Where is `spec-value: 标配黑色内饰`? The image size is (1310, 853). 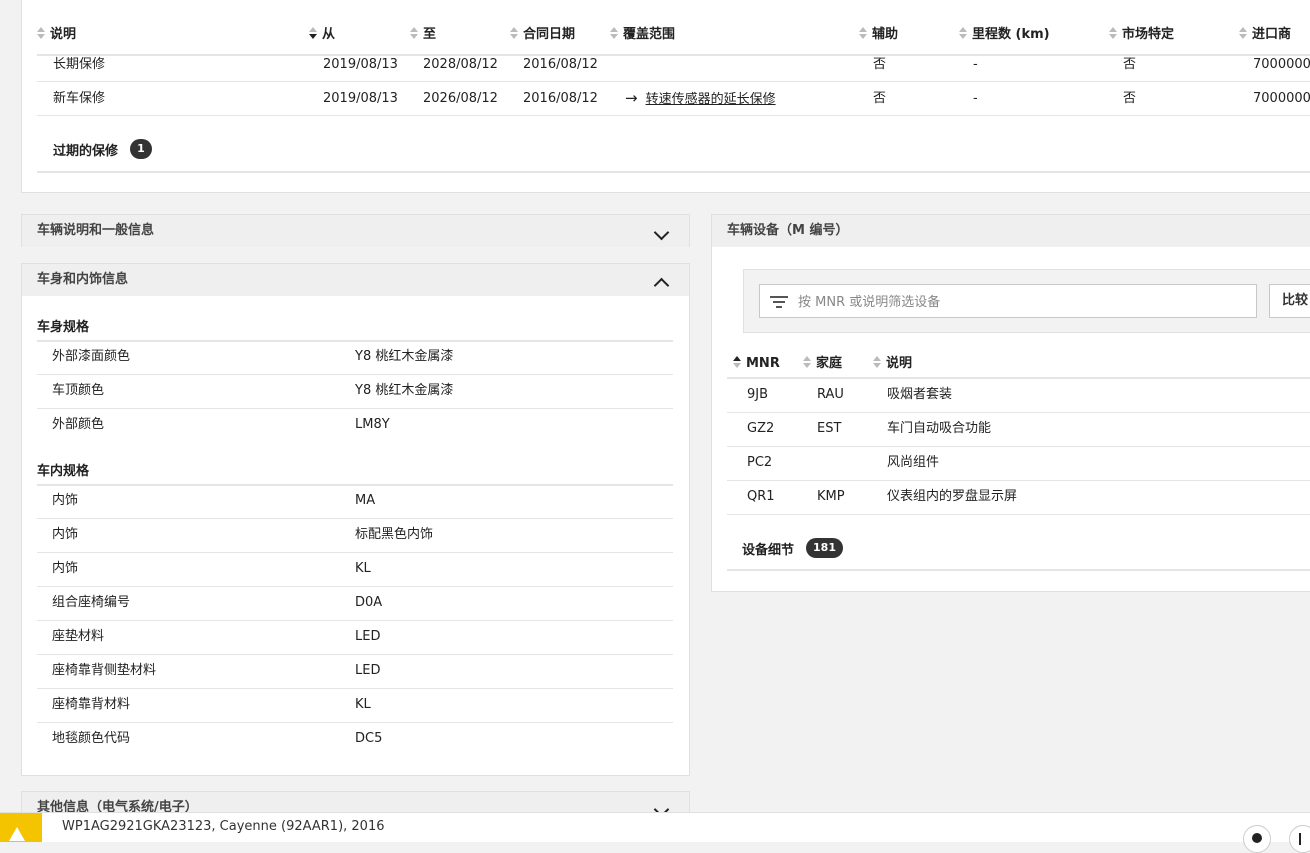 spec-value: 标配黑色内饰 is located at coordinates (394, 534).